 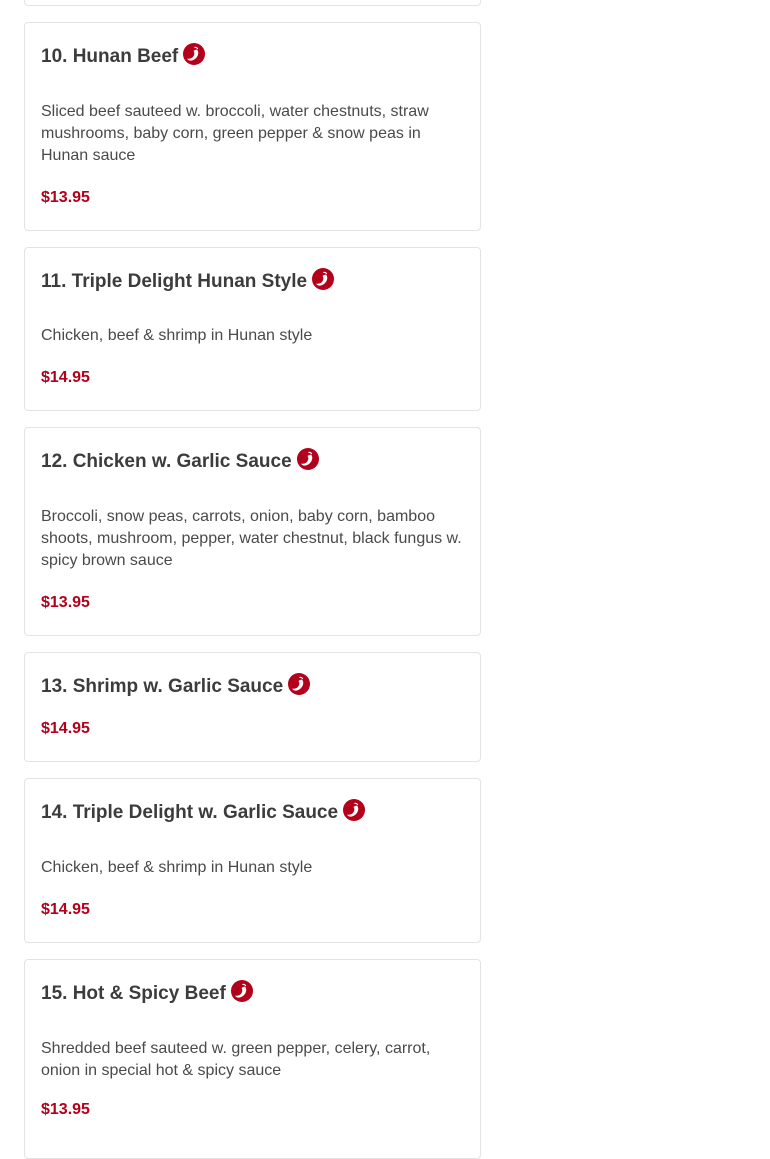 I want to click on menu-item-title: 13. Shrimp w. Garlic Sauce, so click(x=162, y=686).